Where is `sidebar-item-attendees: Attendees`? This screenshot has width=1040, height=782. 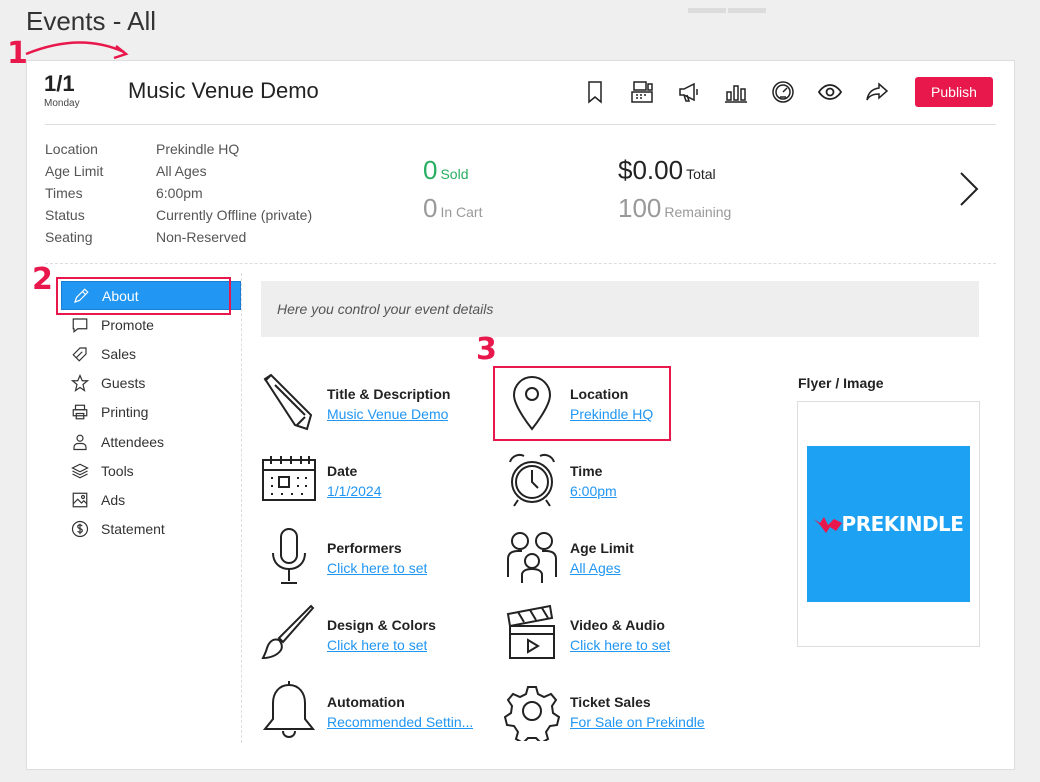
sidebar-item-attendees: Attendees is located at coordinates (151, 441).